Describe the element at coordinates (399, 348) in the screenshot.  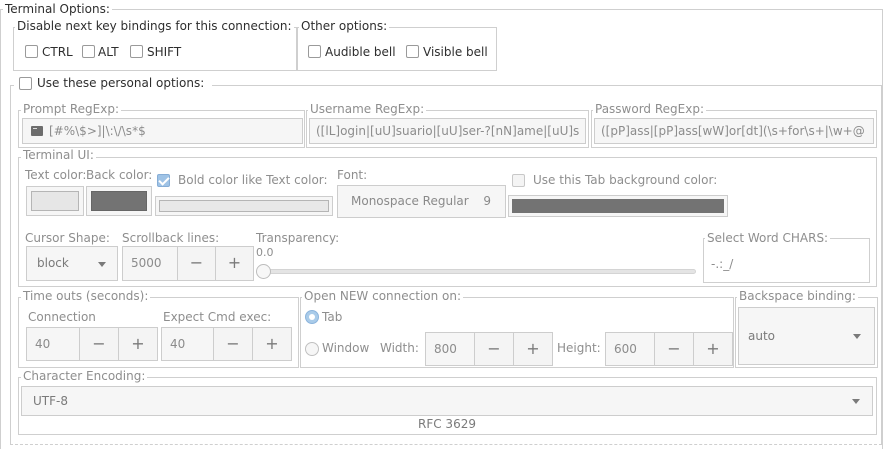
I see `width-label: Width:` at that location.